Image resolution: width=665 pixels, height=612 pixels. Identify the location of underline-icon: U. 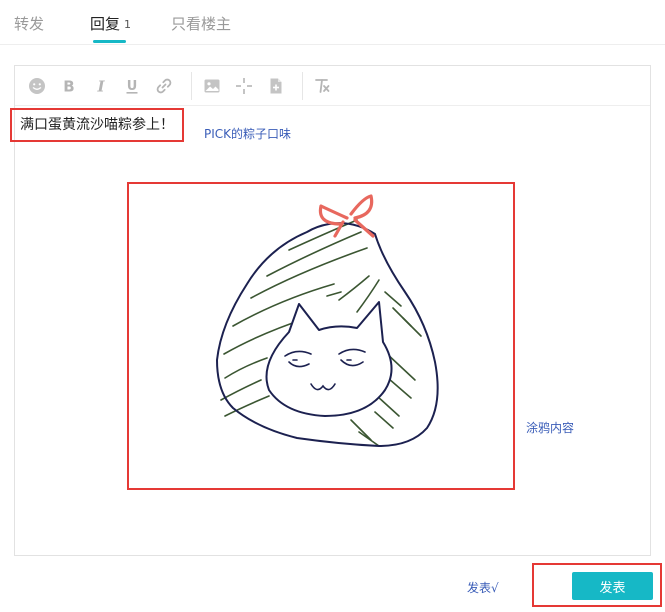
(132, 86).